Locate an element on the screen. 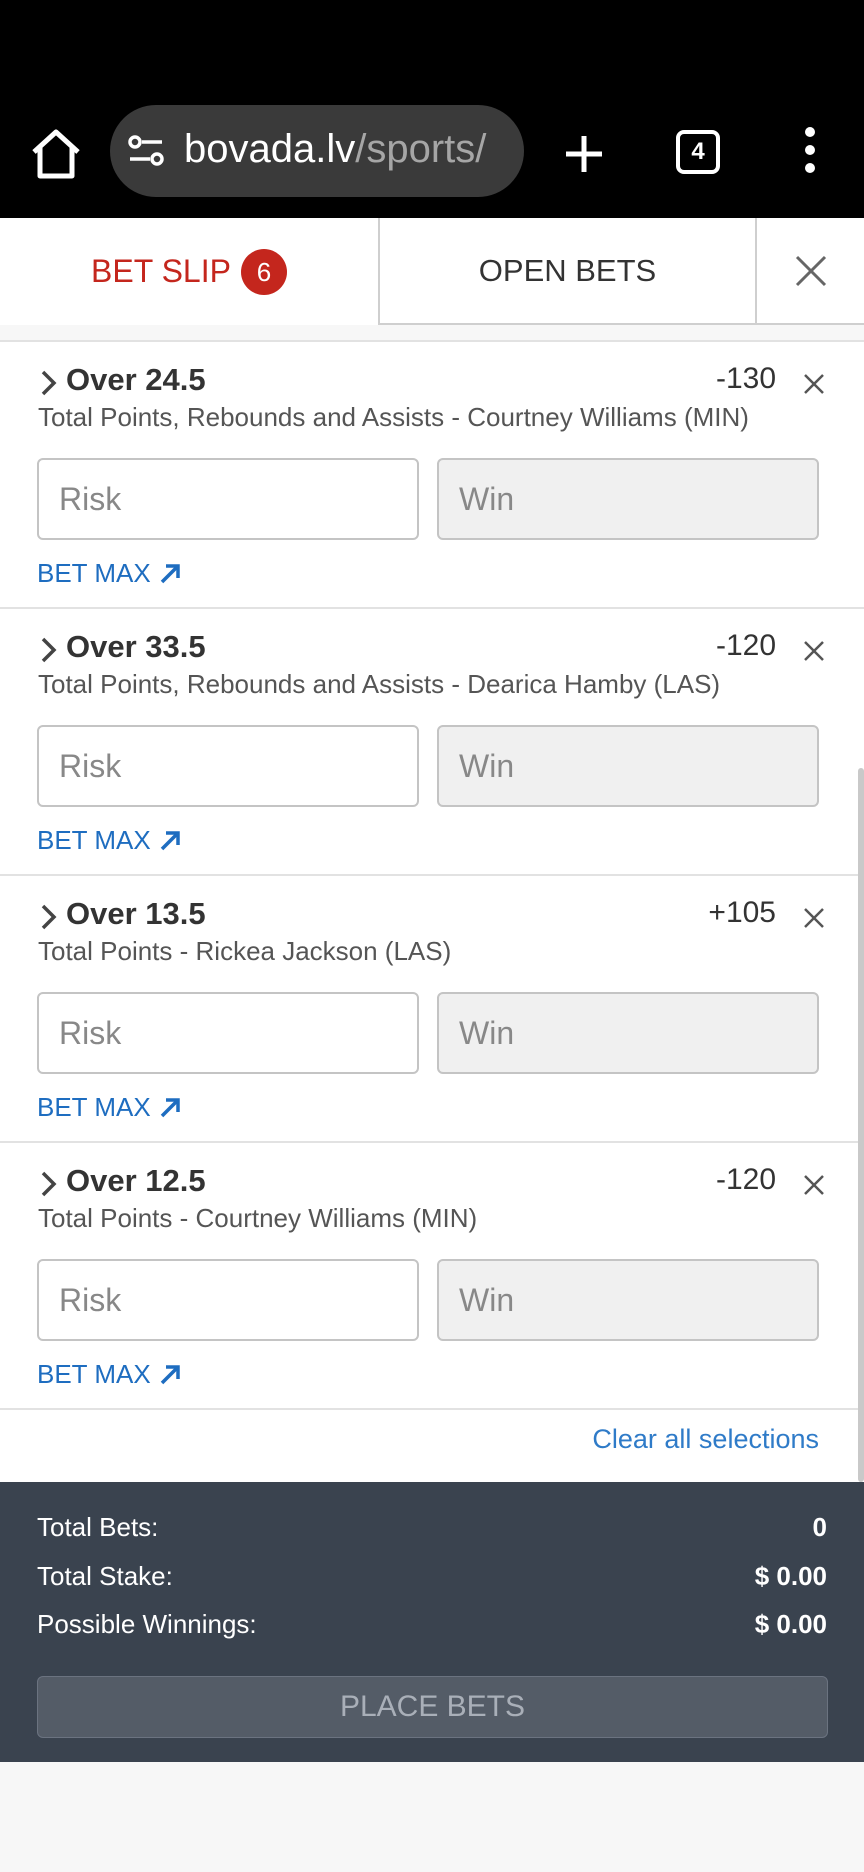 Image resolution: width=864 pixels, height=1872 pixels. browser-toolbar: bovada.lv/sports/ 4 is located at coordinates (432, 154).